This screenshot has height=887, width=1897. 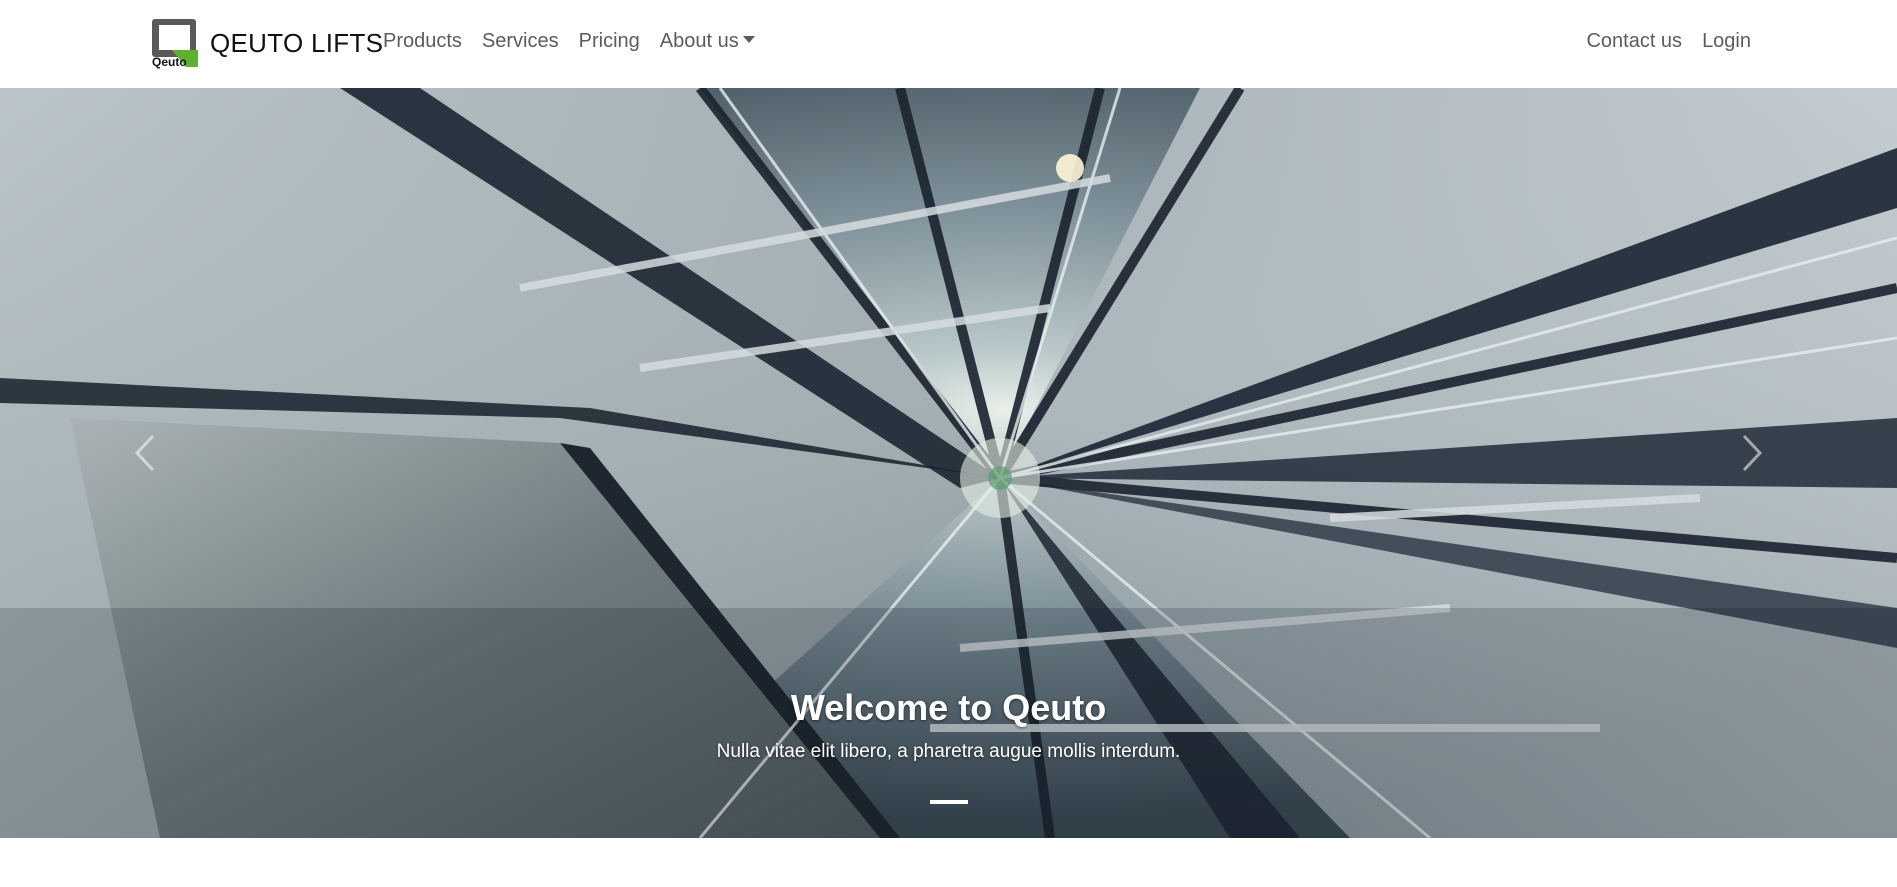 I want to click on carousel-indicators, so click(x=948, y=802).